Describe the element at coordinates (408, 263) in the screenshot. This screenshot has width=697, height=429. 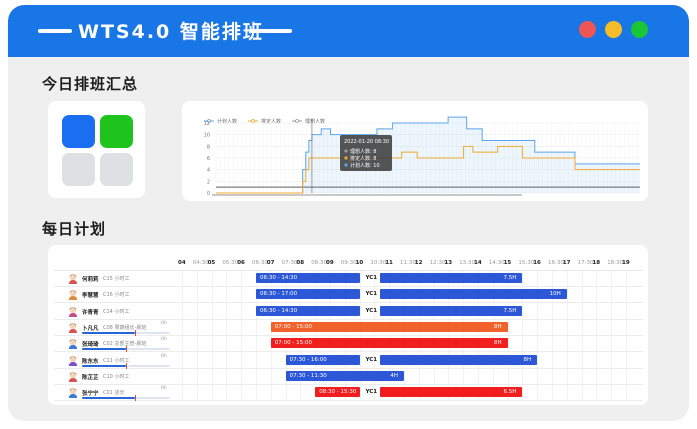
I see `time-tick-label: 11:30` at that location.